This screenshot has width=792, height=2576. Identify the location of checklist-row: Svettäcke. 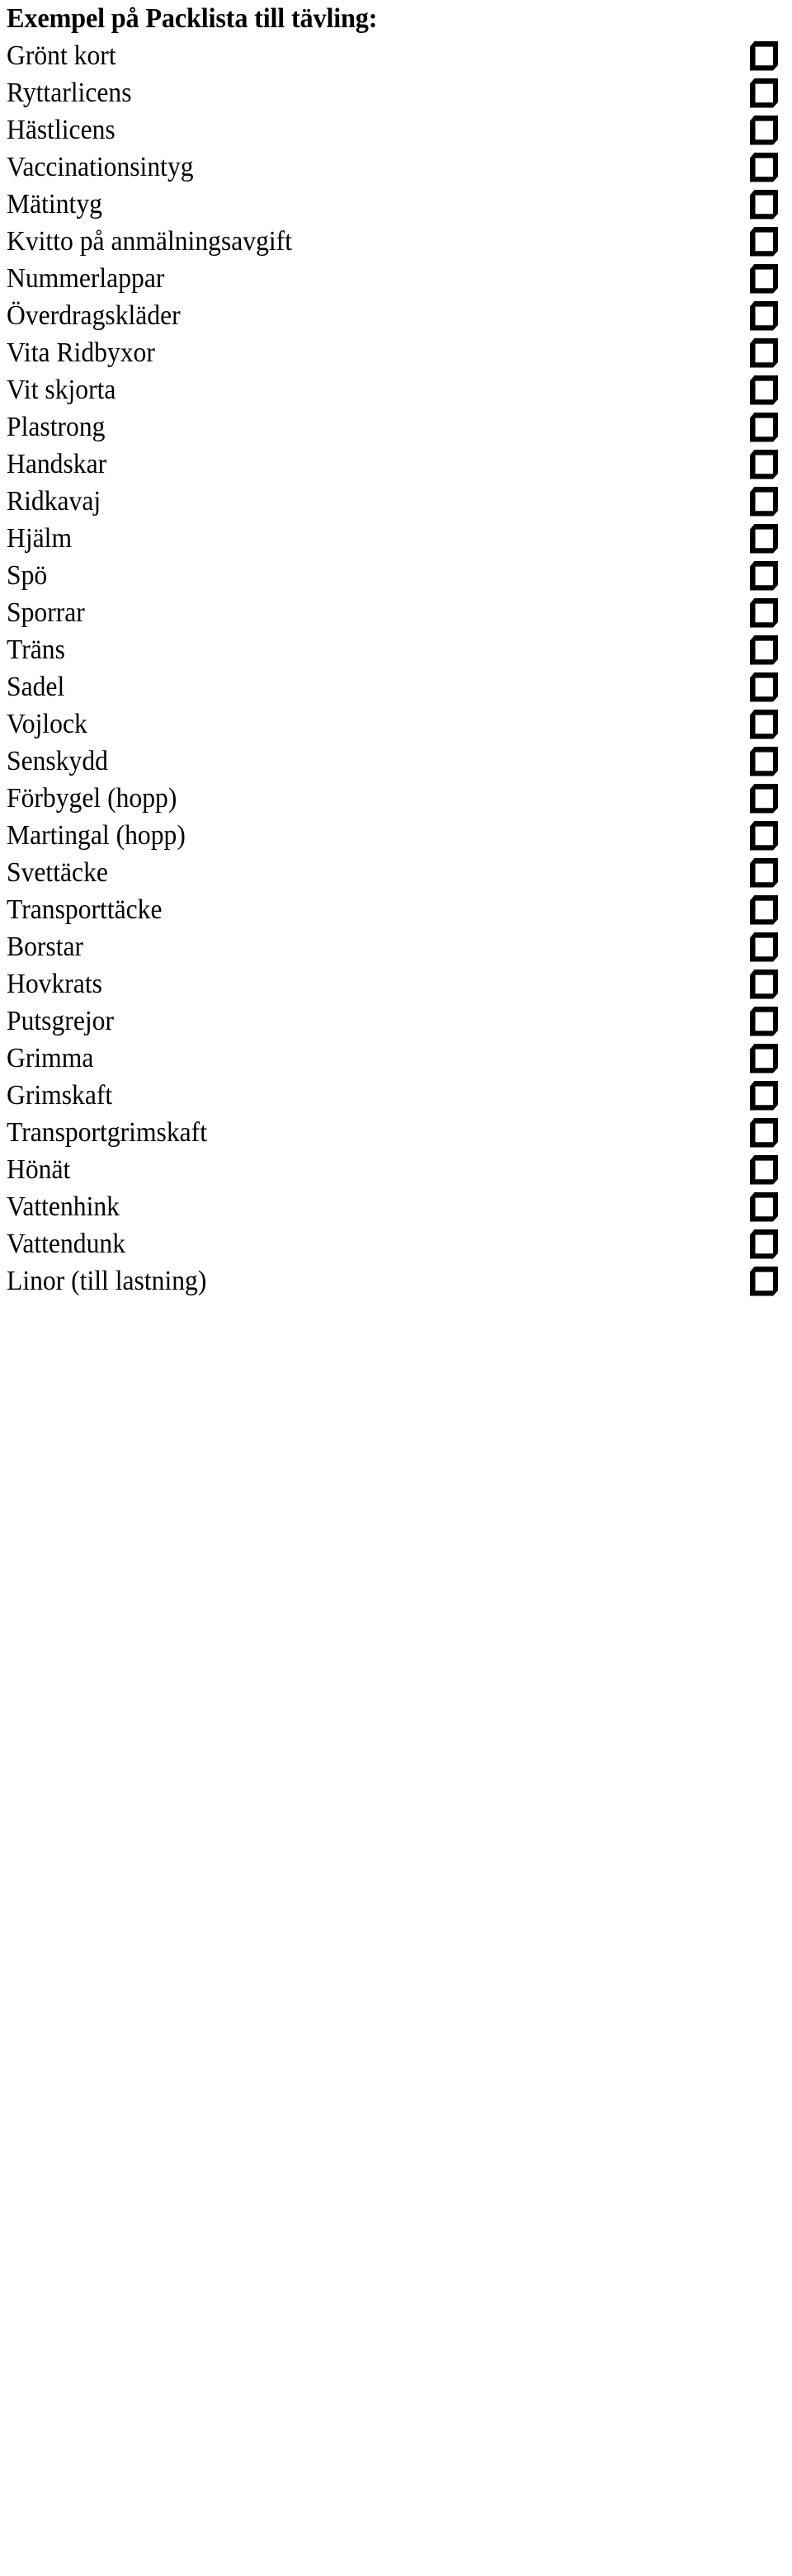
(393, 872).